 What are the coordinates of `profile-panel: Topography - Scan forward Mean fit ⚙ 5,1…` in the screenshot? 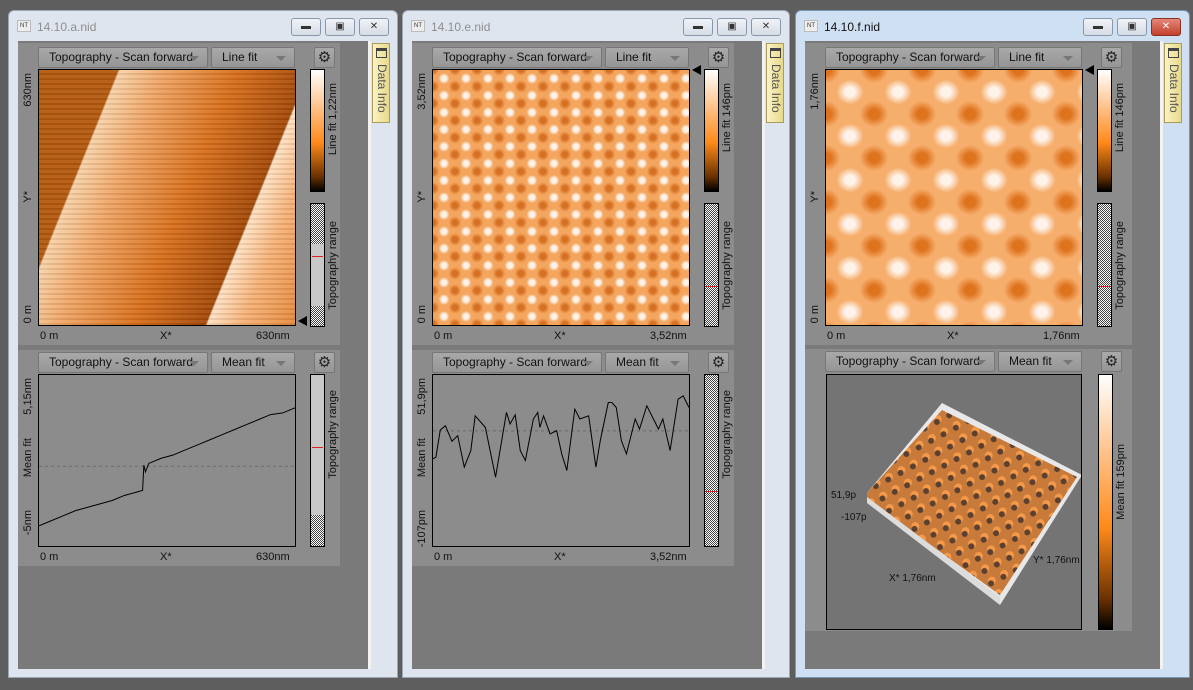 It's located at (179, 458).